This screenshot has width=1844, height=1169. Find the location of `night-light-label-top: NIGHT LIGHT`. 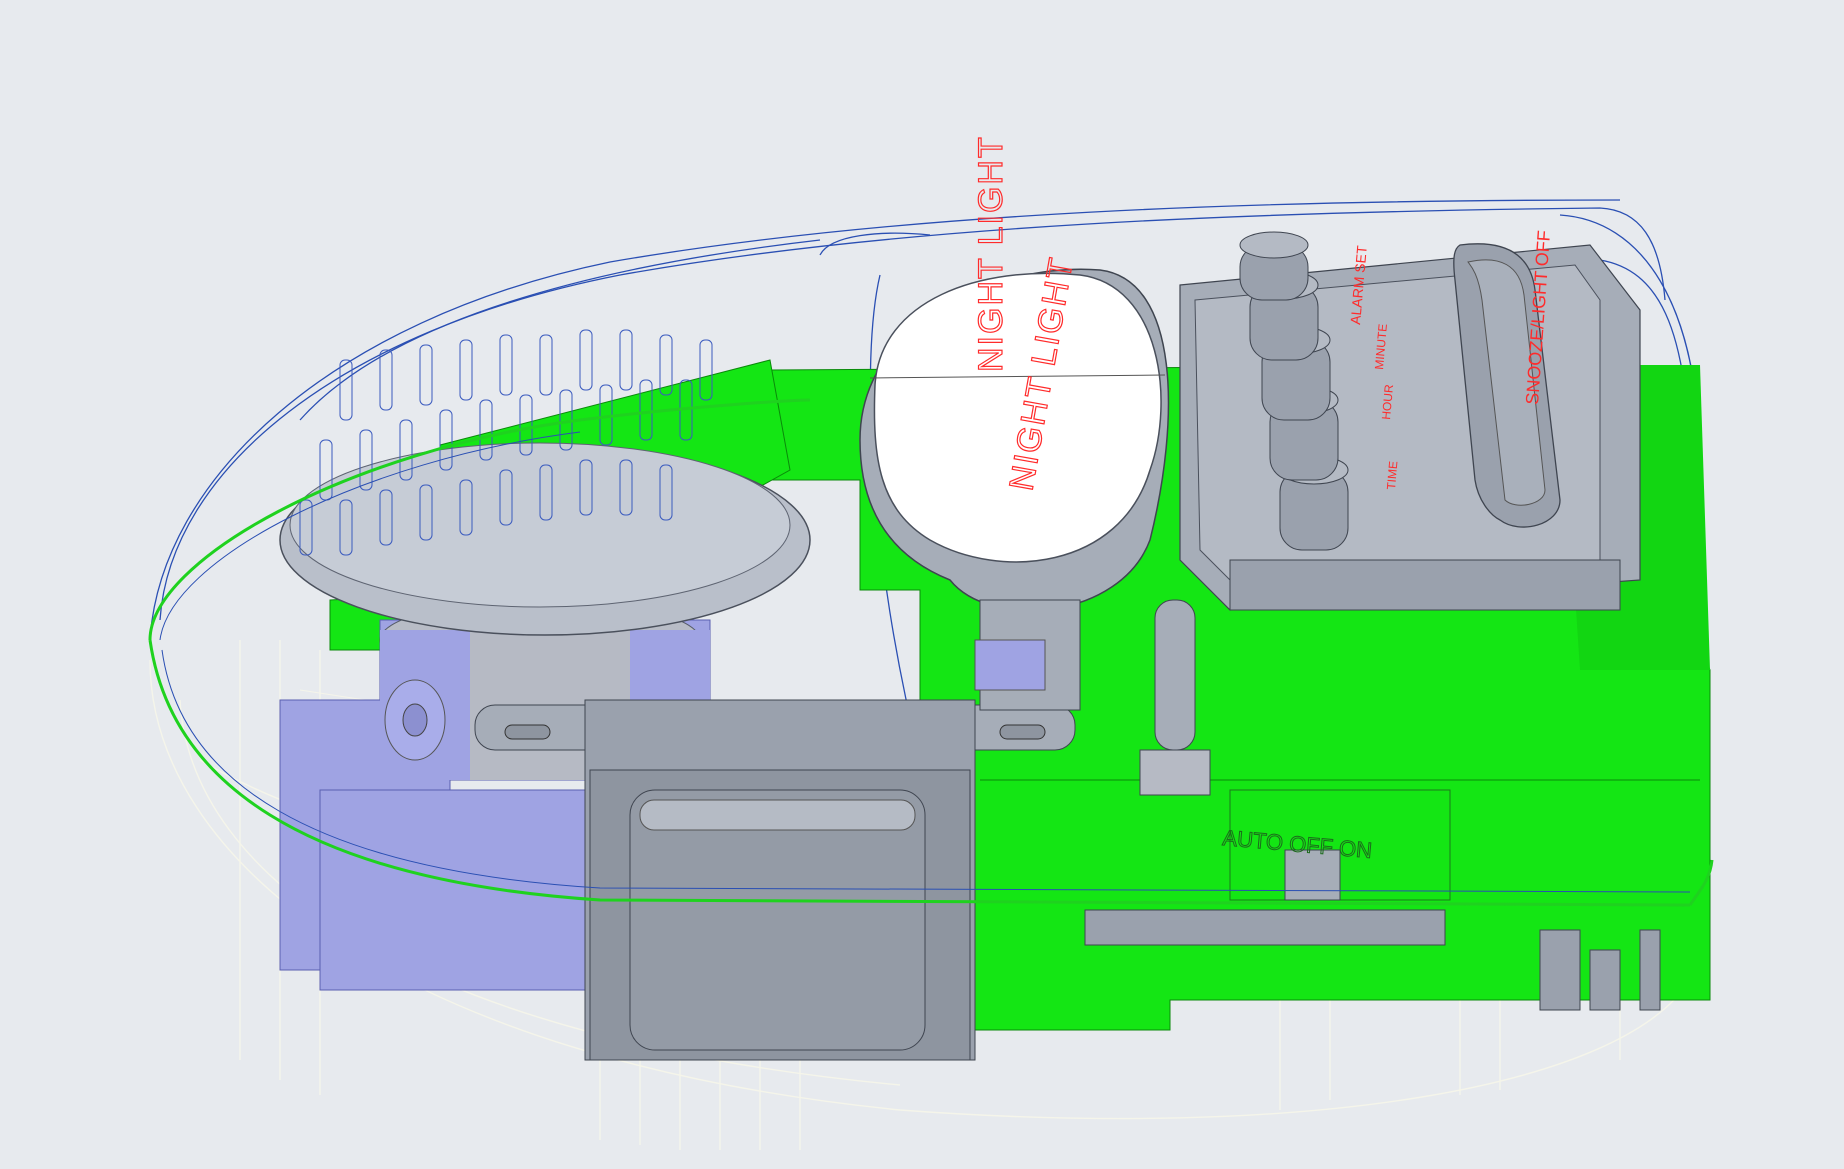

night-light-label-top: NIGHT LIGHT is located at coordinates (991, 253).